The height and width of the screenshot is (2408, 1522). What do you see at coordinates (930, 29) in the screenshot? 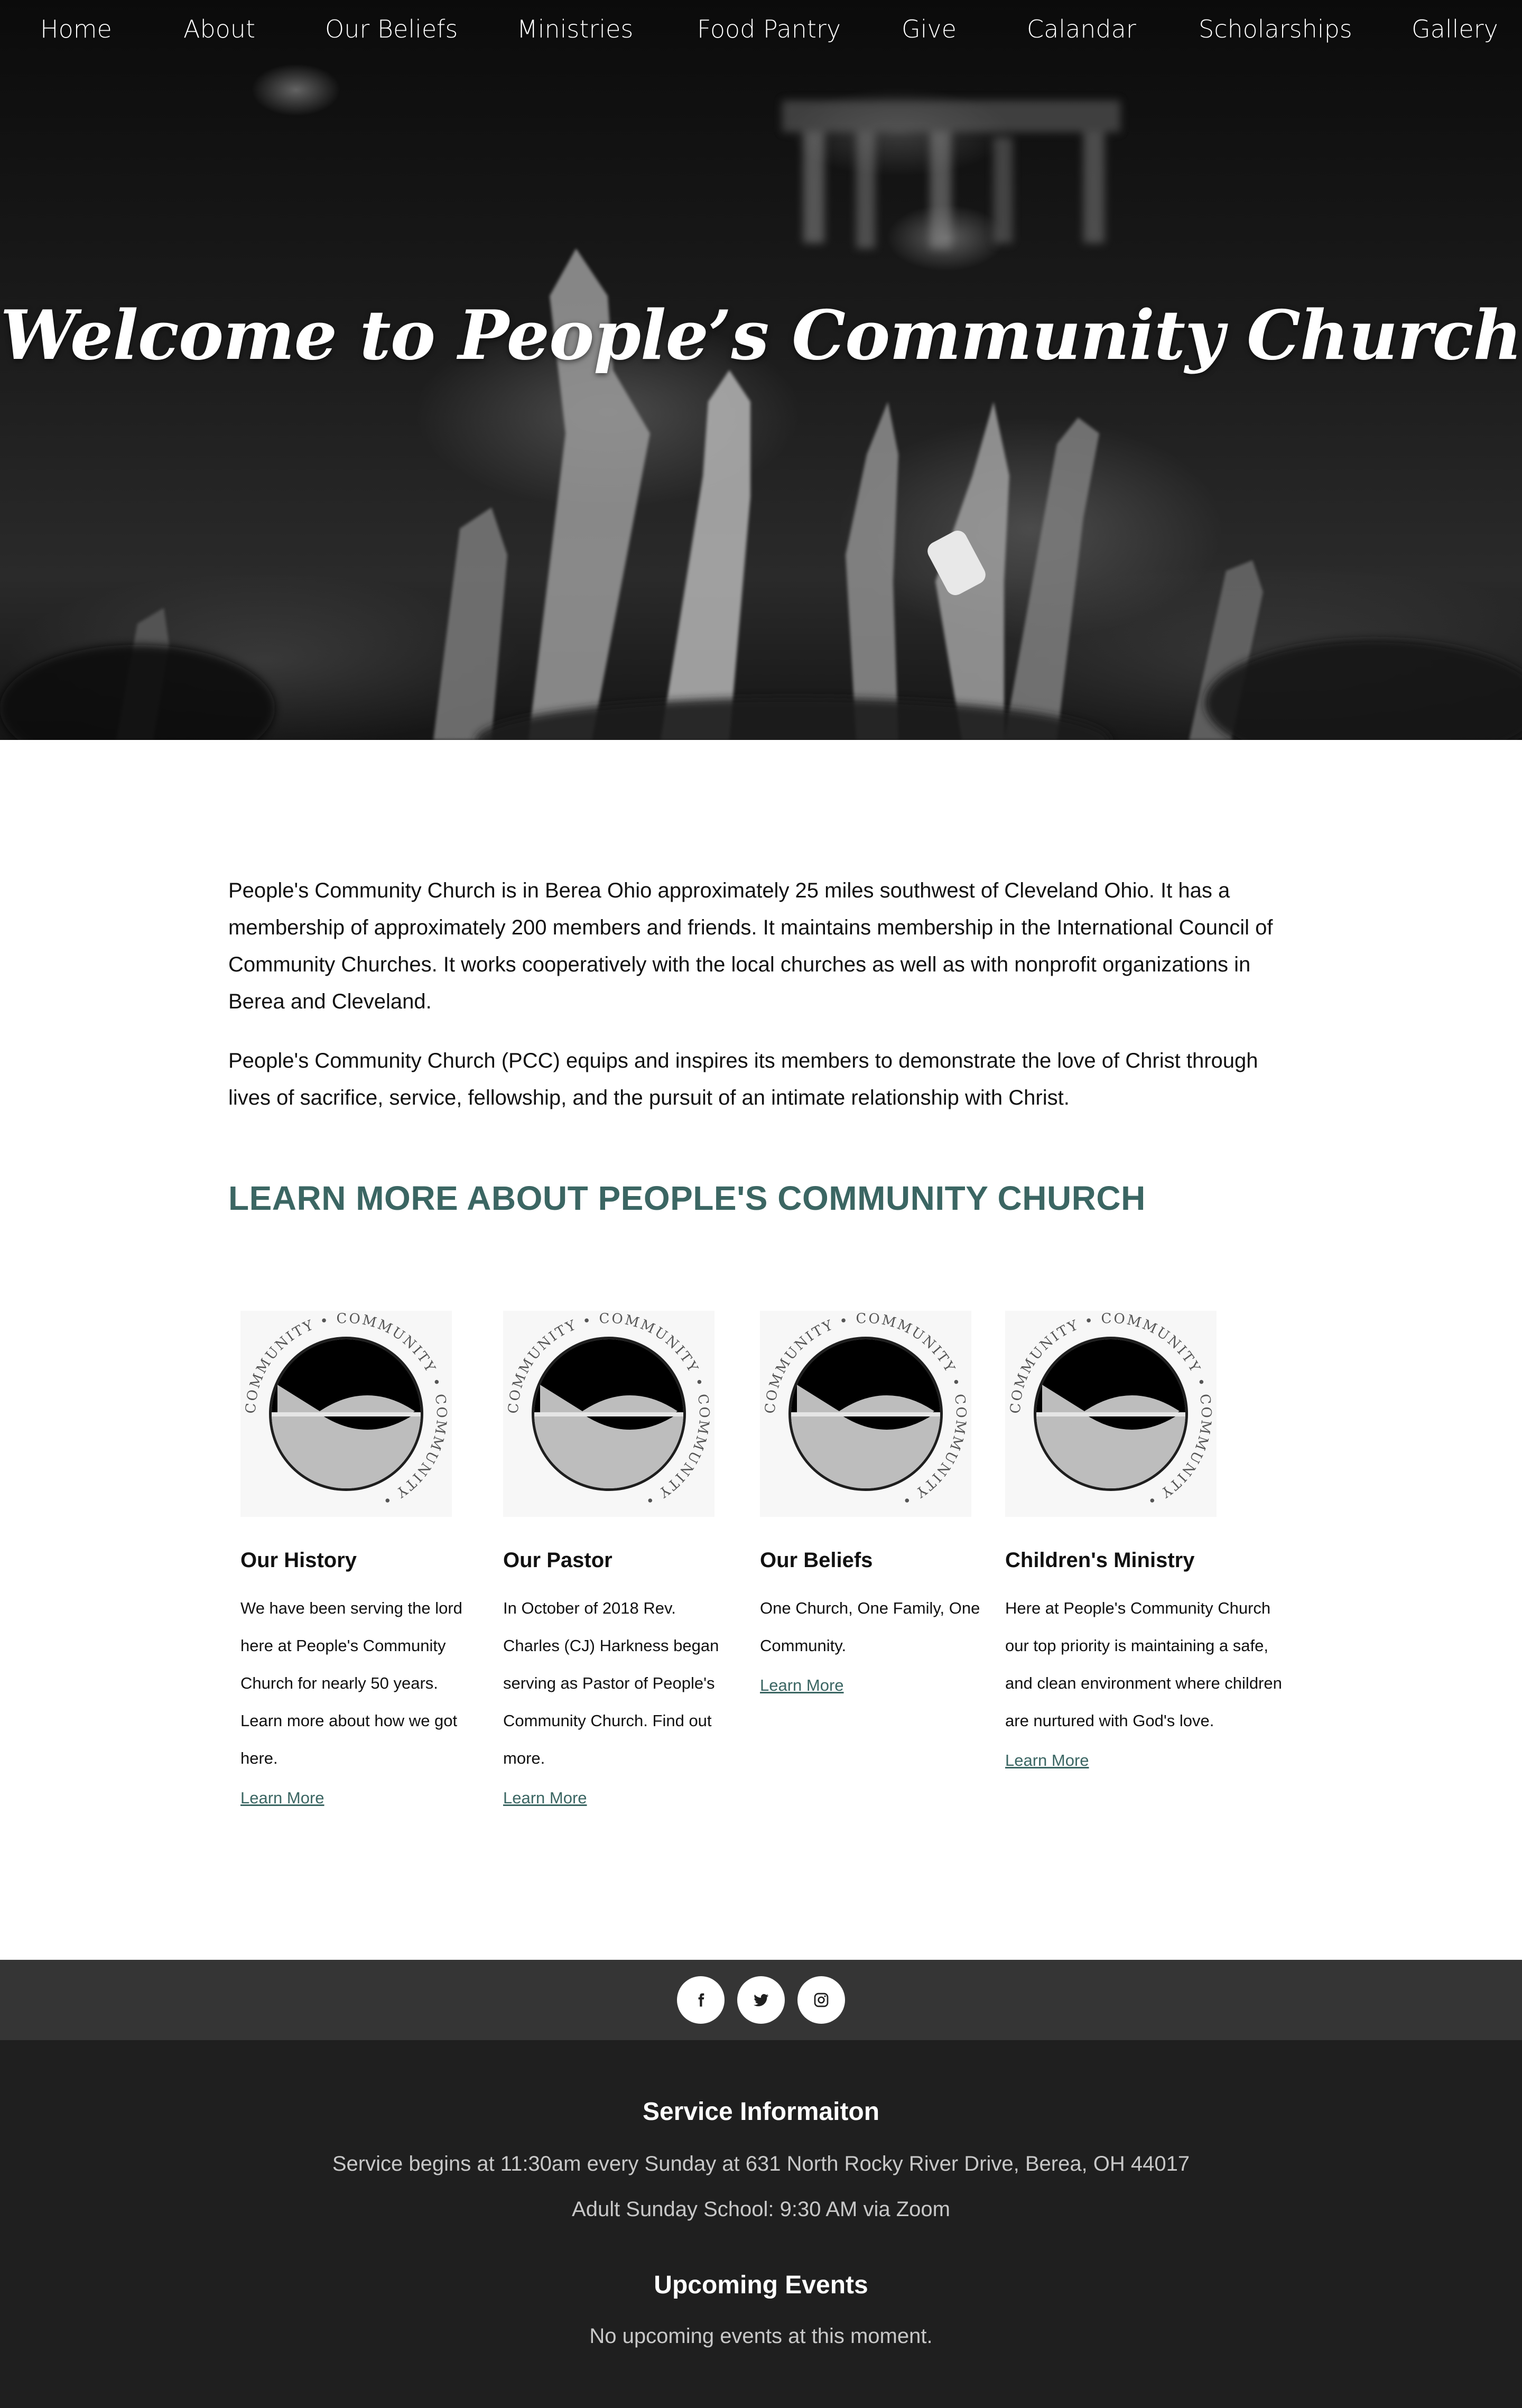
I see `nav-give: Give` at bounding box center [930, 29].